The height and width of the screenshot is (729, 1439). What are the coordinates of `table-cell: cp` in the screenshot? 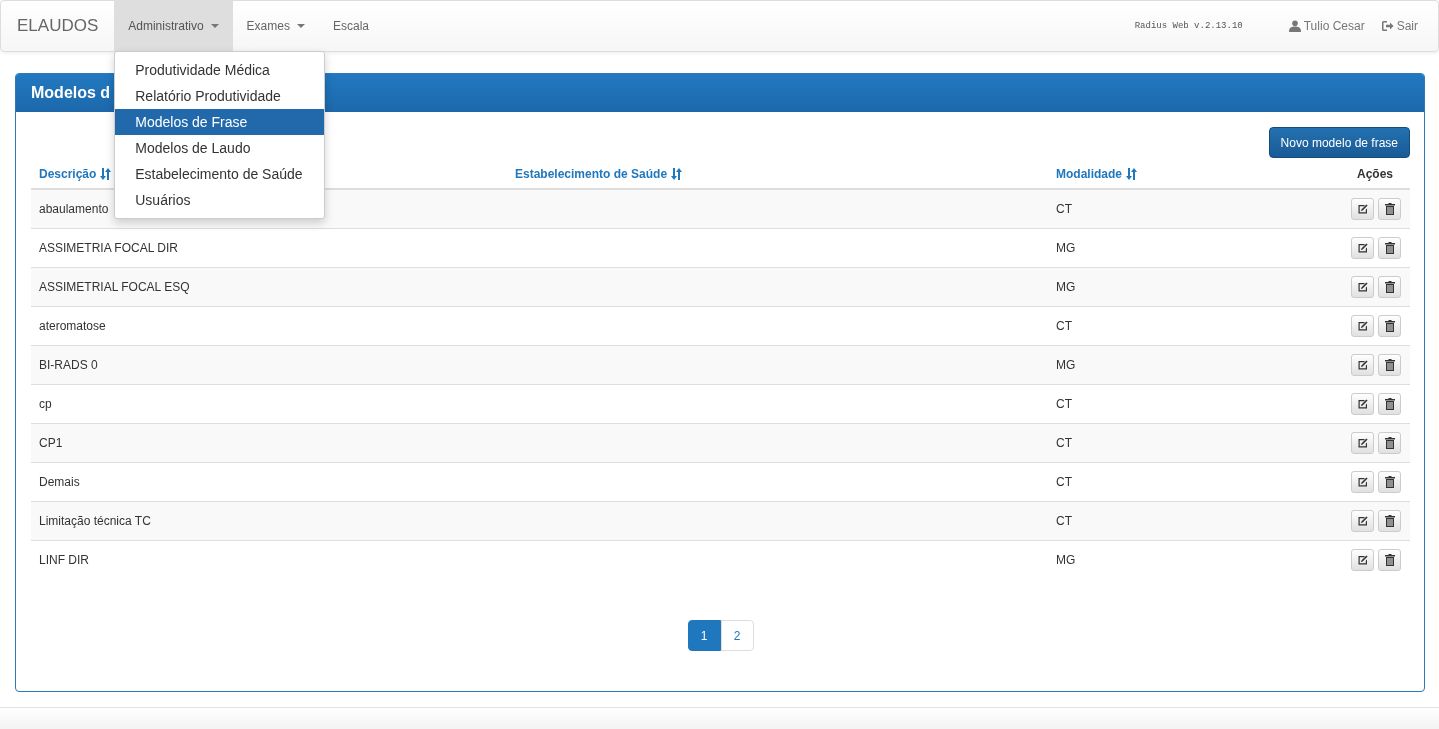 It's located at (45, 404).